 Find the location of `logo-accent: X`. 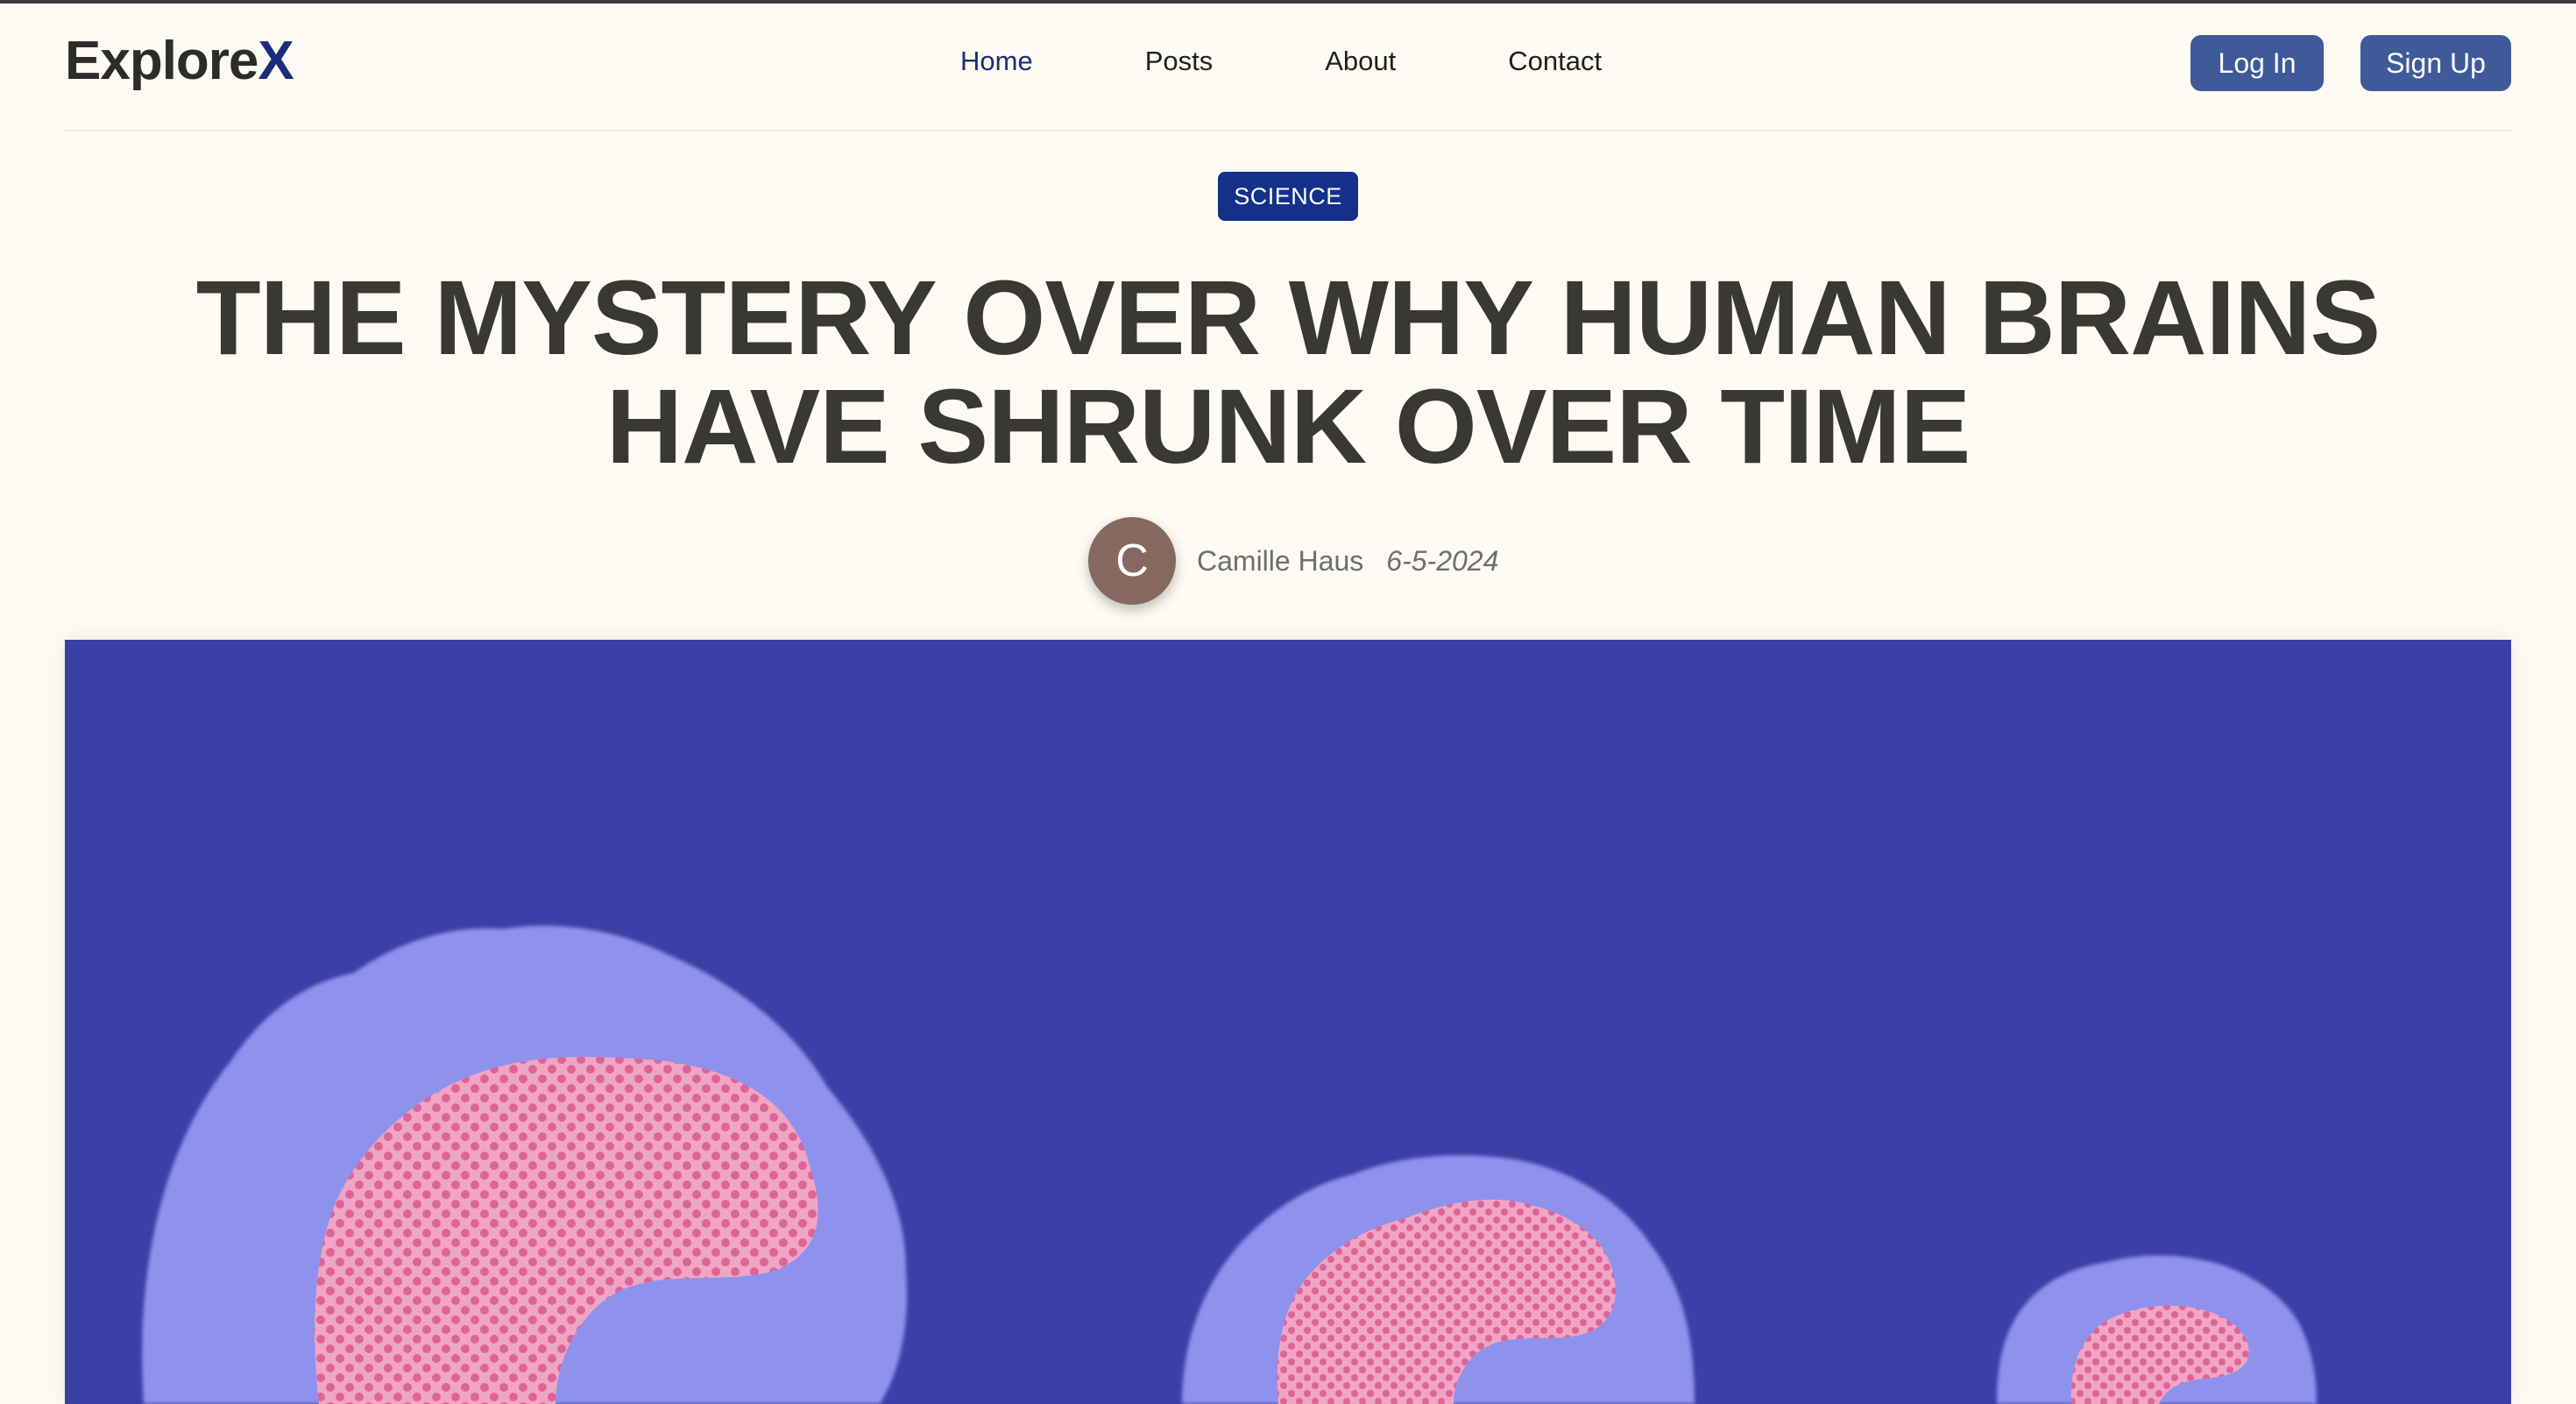

logo-accent: X is located at coordinates (276, 61).